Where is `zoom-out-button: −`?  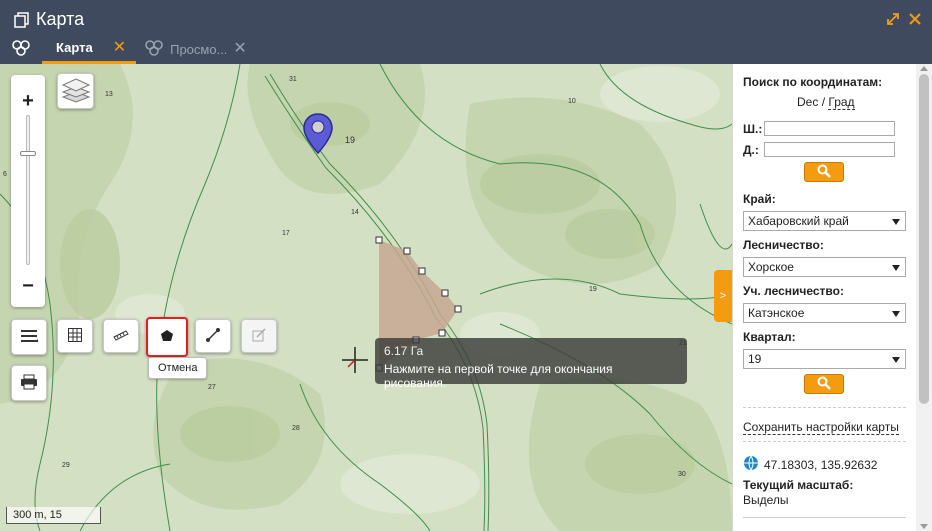
zoom-out-button: − is located at coordinates (28, 286).